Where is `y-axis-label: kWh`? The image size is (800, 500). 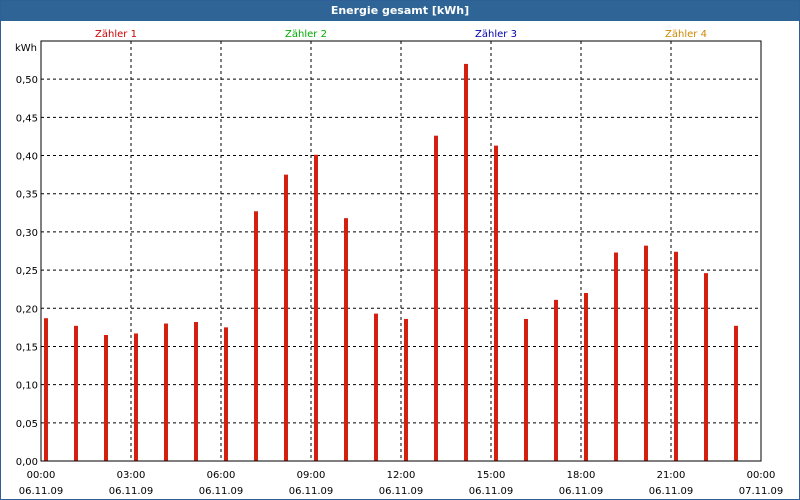 y-axis-label: kWh is located at coordinates (26, 48).